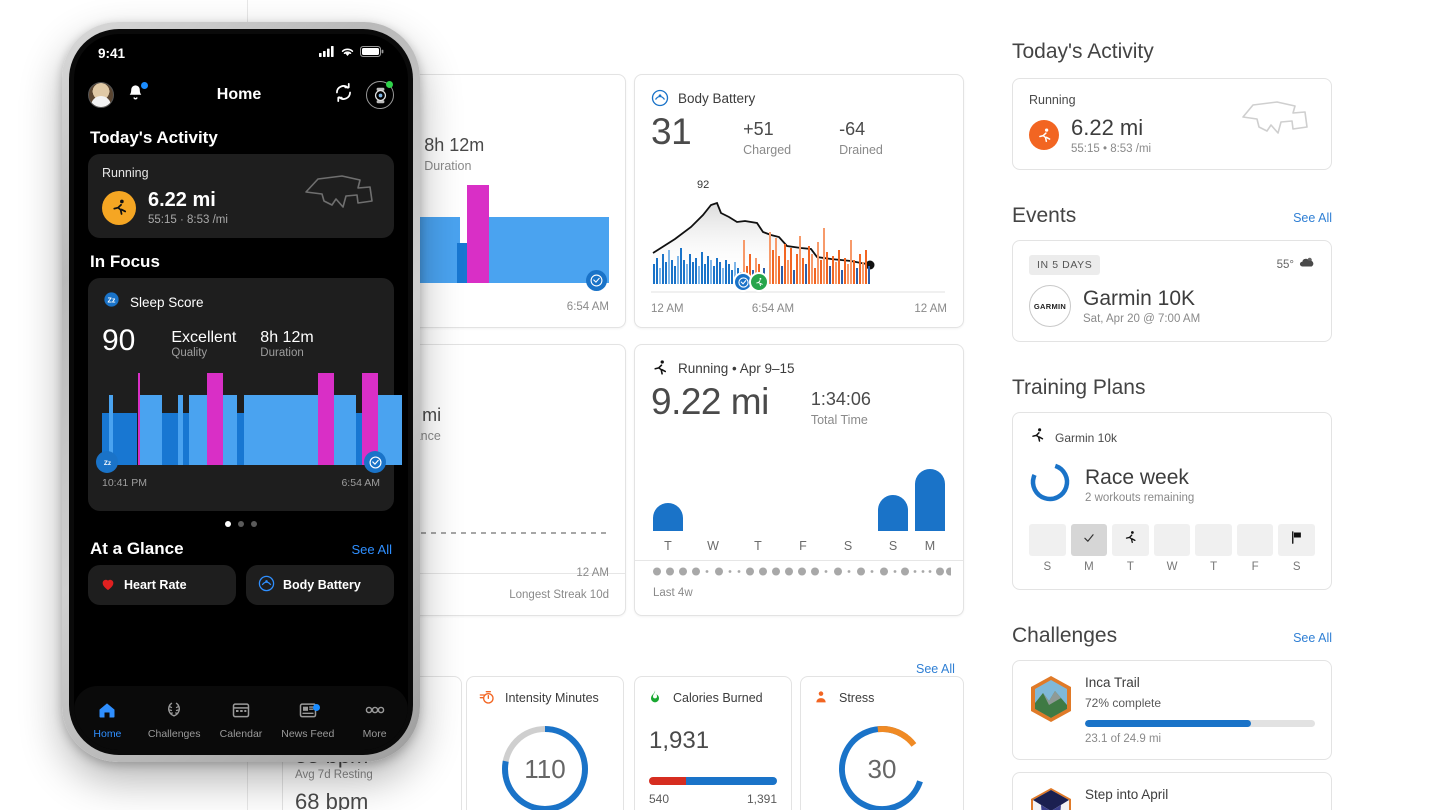 Image resolution: width=1440 pixels, height=810 pixels. What do you see at coordinates (380, 95) in the screenshot?
I see `watch-device-icon` at bounding box center [380, 95].